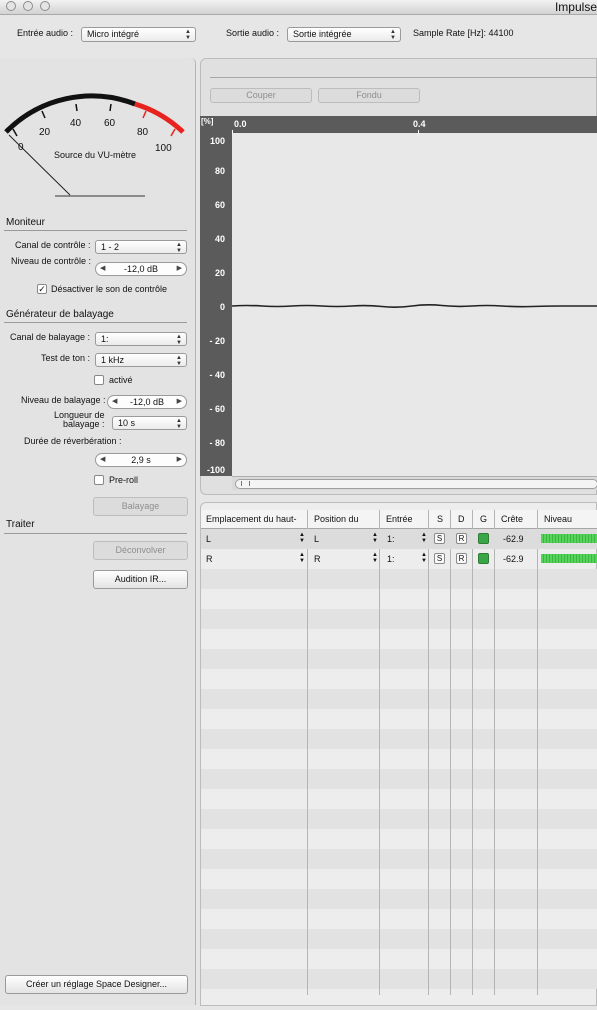 The width and height of the screenshot is (597, 1010). Describe the element at coordinates (42, 289) in the screenshot. I see `monitor-mute-checkbox: ✓` at that location.